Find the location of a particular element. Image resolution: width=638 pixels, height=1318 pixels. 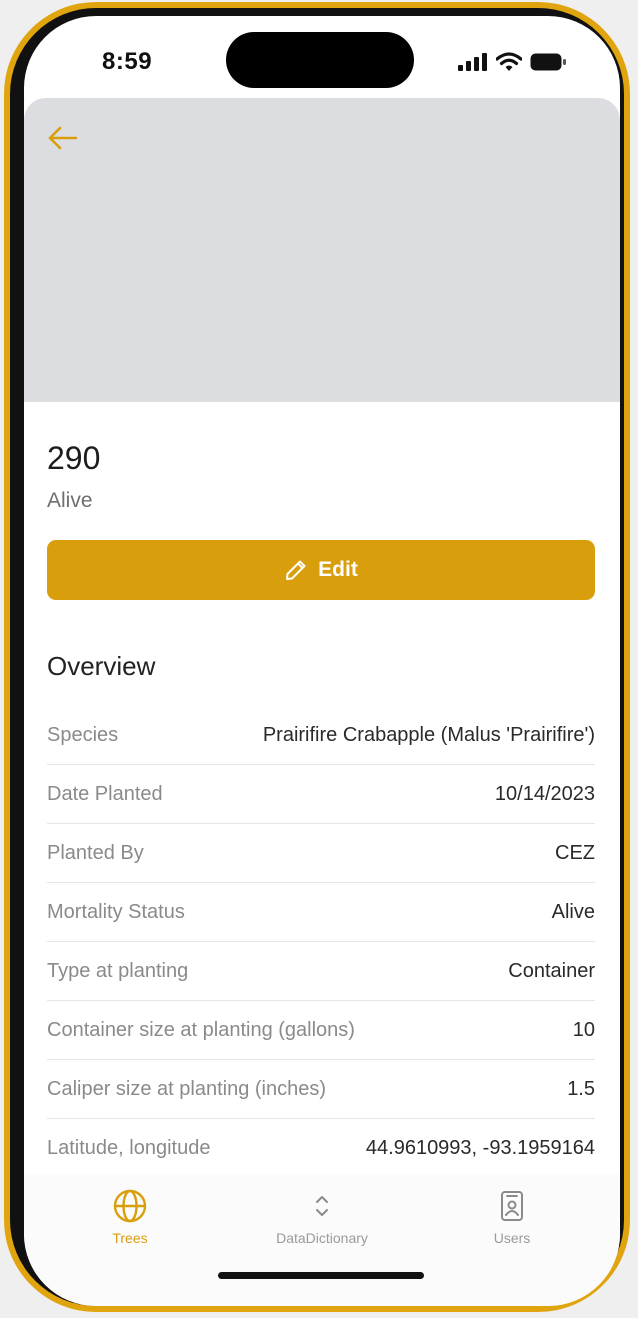

tab-users: Users is located at coordinates (512, 1217).